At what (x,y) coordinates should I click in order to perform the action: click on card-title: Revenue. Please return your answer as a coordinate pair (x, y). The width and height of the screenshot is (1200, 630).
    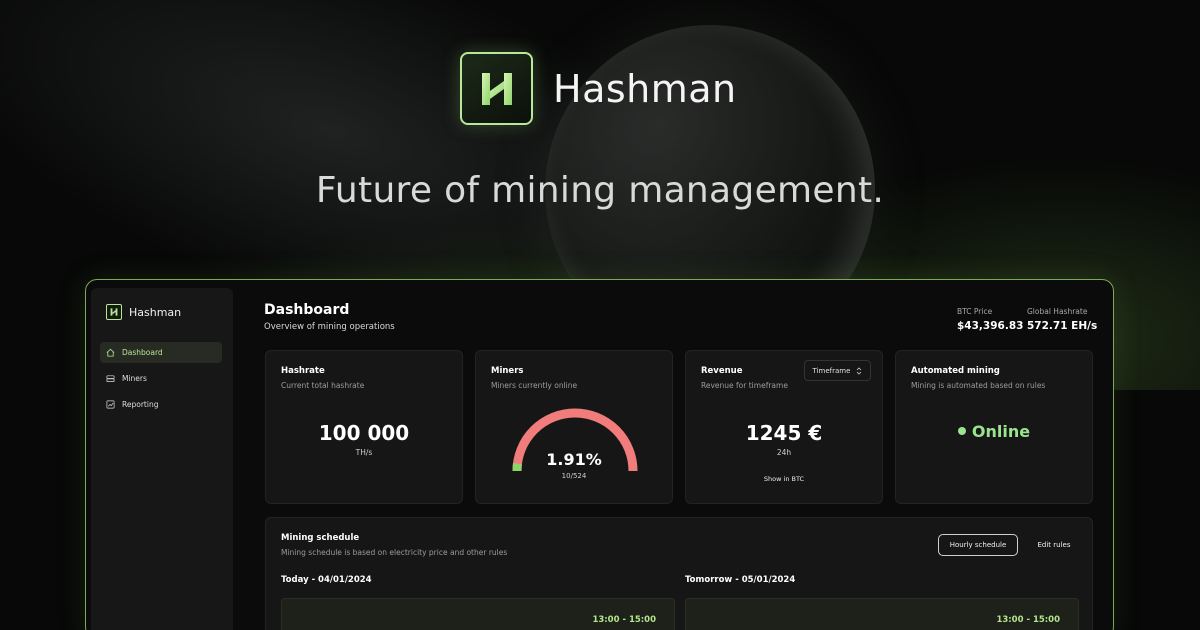
    Looking at the image, I should click on (722, 371).